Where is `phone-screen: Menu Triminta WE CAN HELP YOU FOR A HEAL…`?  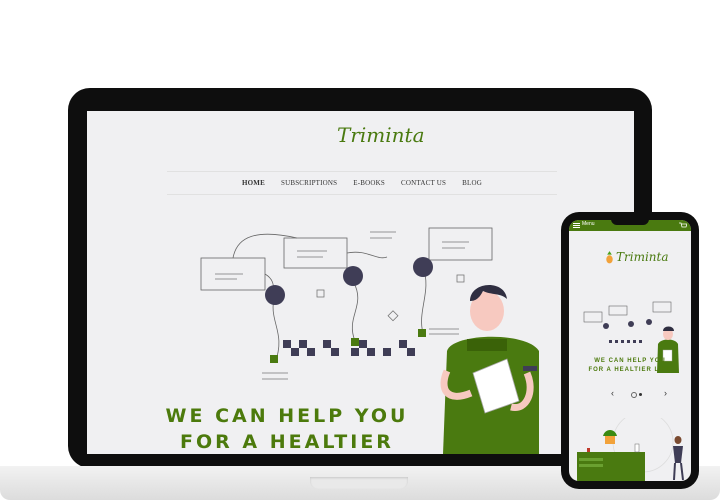 phone-screen: Menu Triminta WE CAN HELP YOU FOR A HEAL… is located at coordinates (630, 350).